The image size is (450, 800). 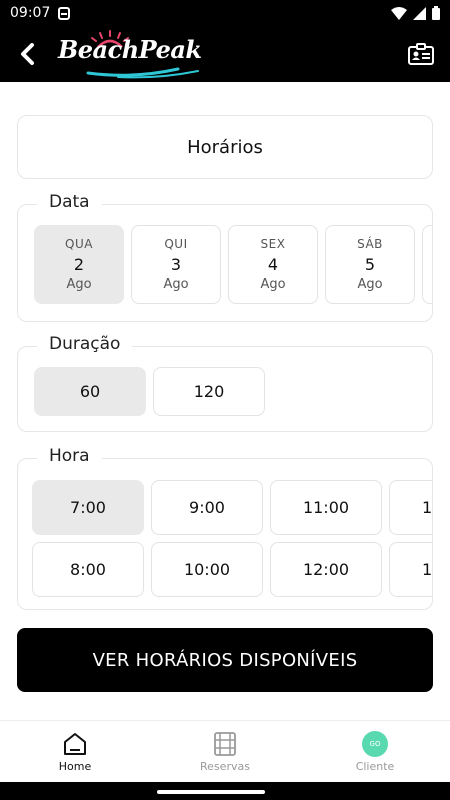 I want to click on date-day: 4, so click(x=273, y=264).